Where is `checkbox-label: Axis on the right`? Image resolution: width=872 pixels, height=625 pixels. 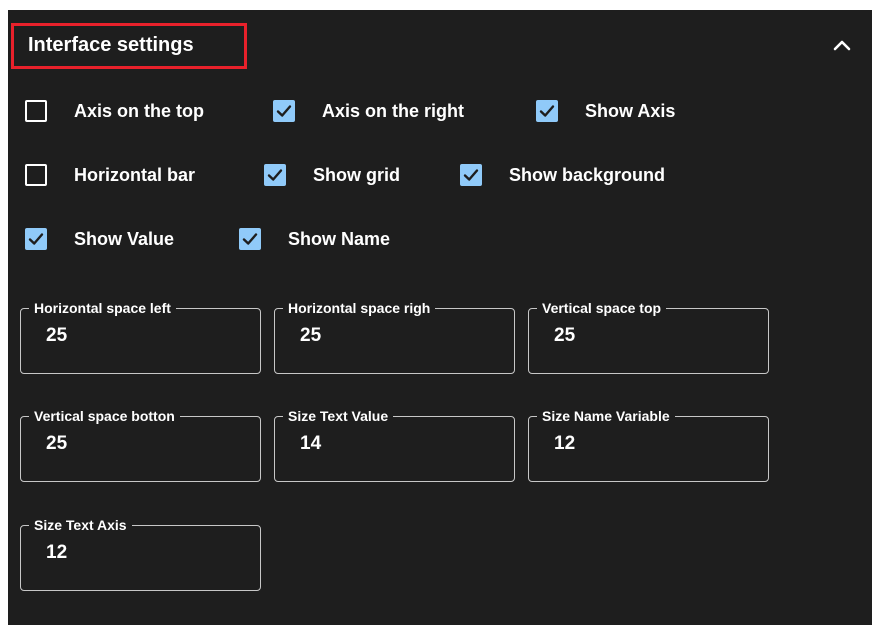
checkbox-label: Axis on the right is located at coordinates (393, 110).